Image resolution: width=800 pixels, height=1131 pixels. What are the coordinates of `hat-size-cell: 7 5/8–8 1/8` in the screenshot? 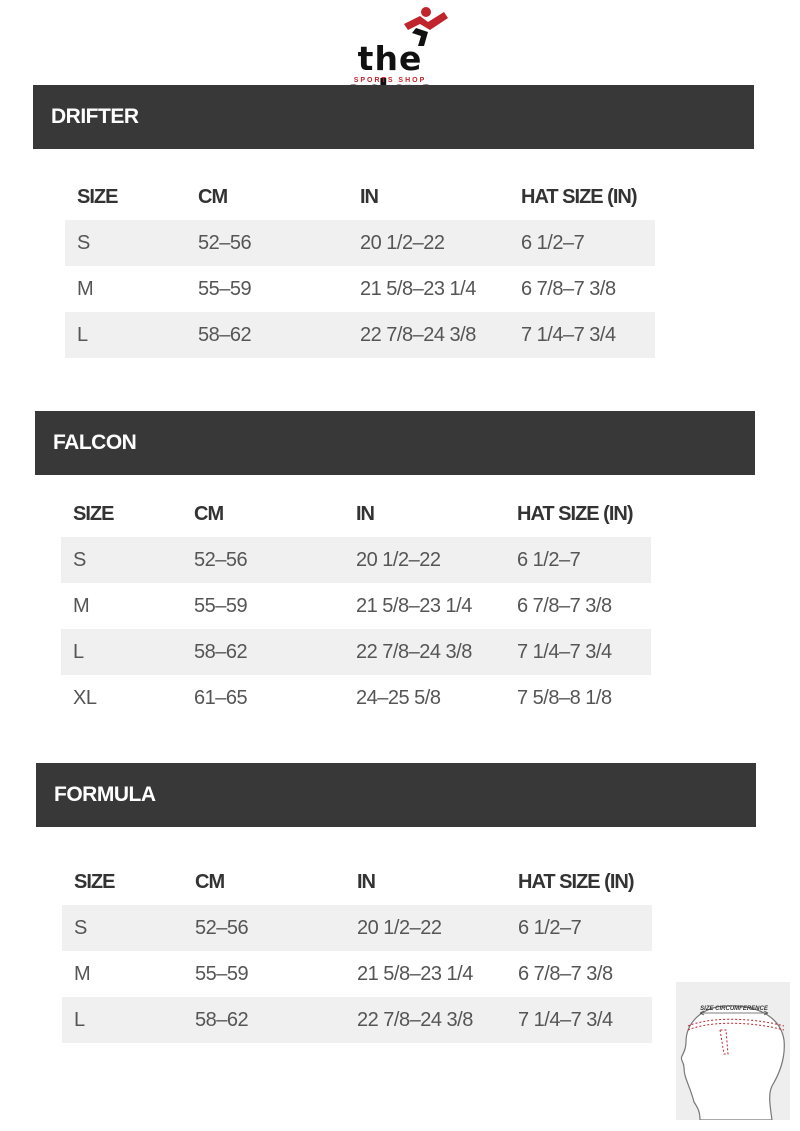 It's located at (564, 698).